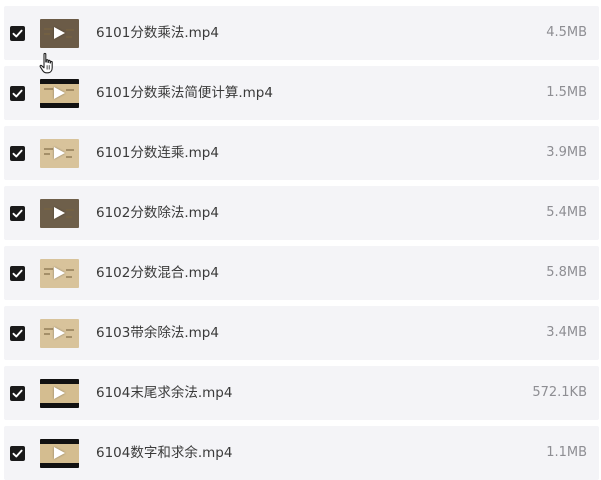 This screenshot has height=480, width=601. I want to click on file-row: 6102分数混合.mp4 5.8MB, so click(301, 273).